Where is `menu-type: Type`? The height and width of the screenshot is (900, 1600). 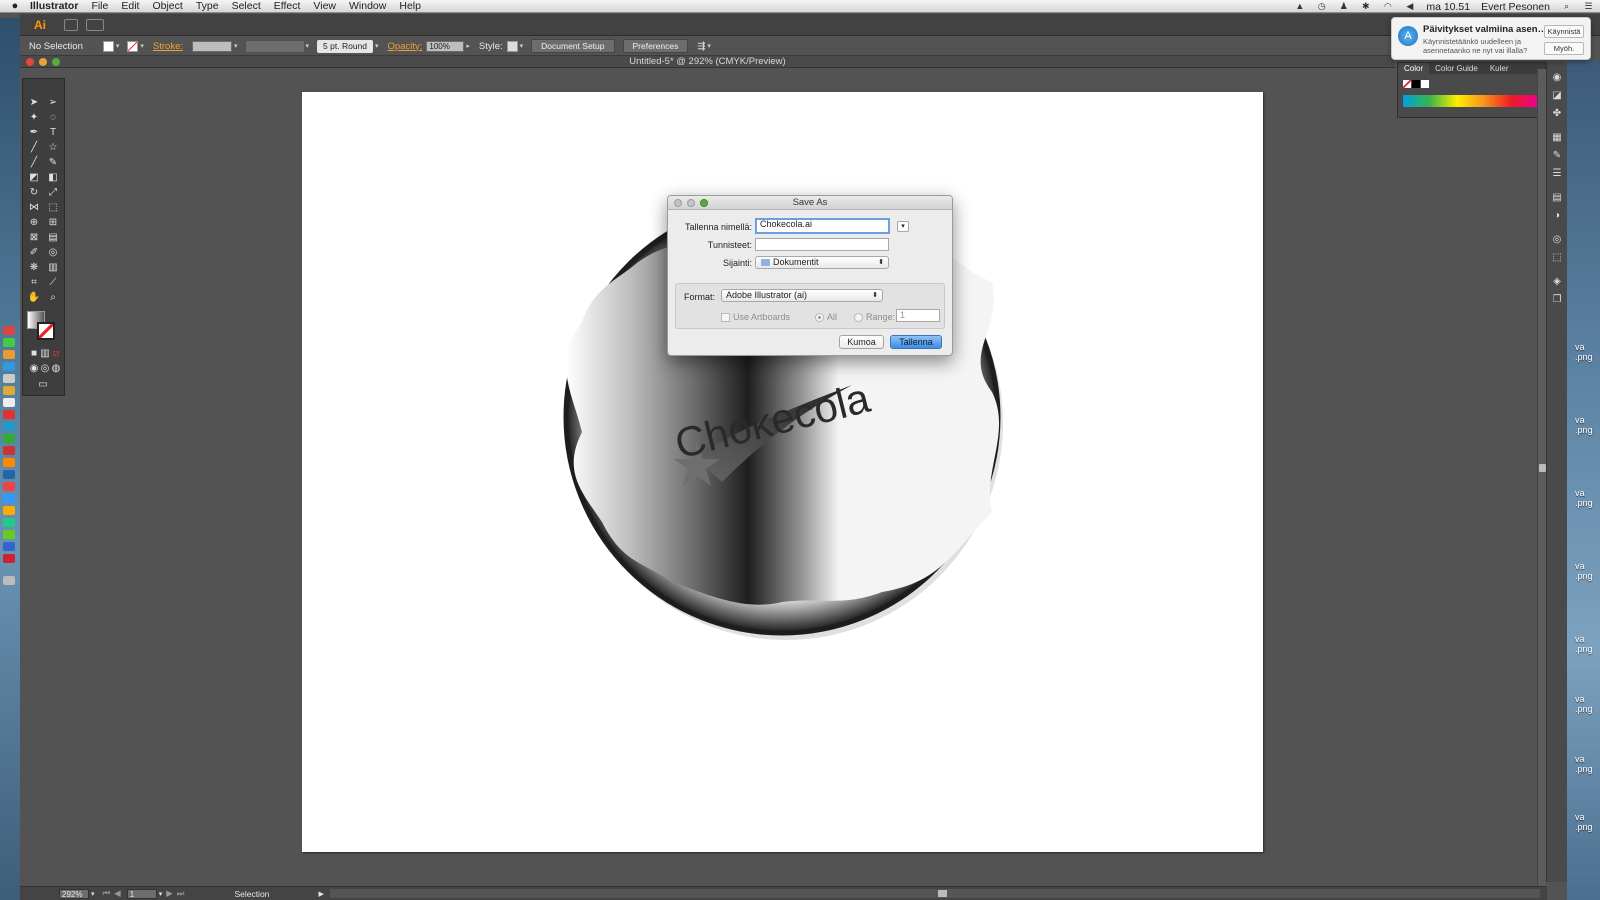
menu-type: Type is located at coordinates (207, 6).